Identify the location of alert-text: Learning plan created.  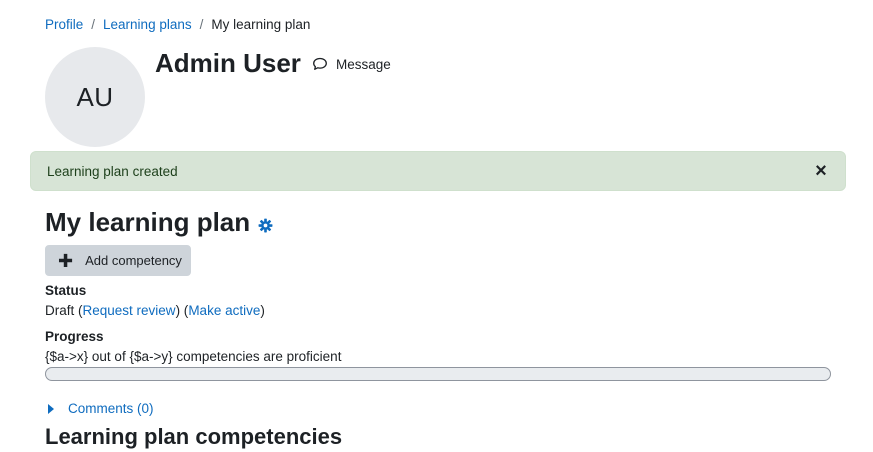
(112, 171).